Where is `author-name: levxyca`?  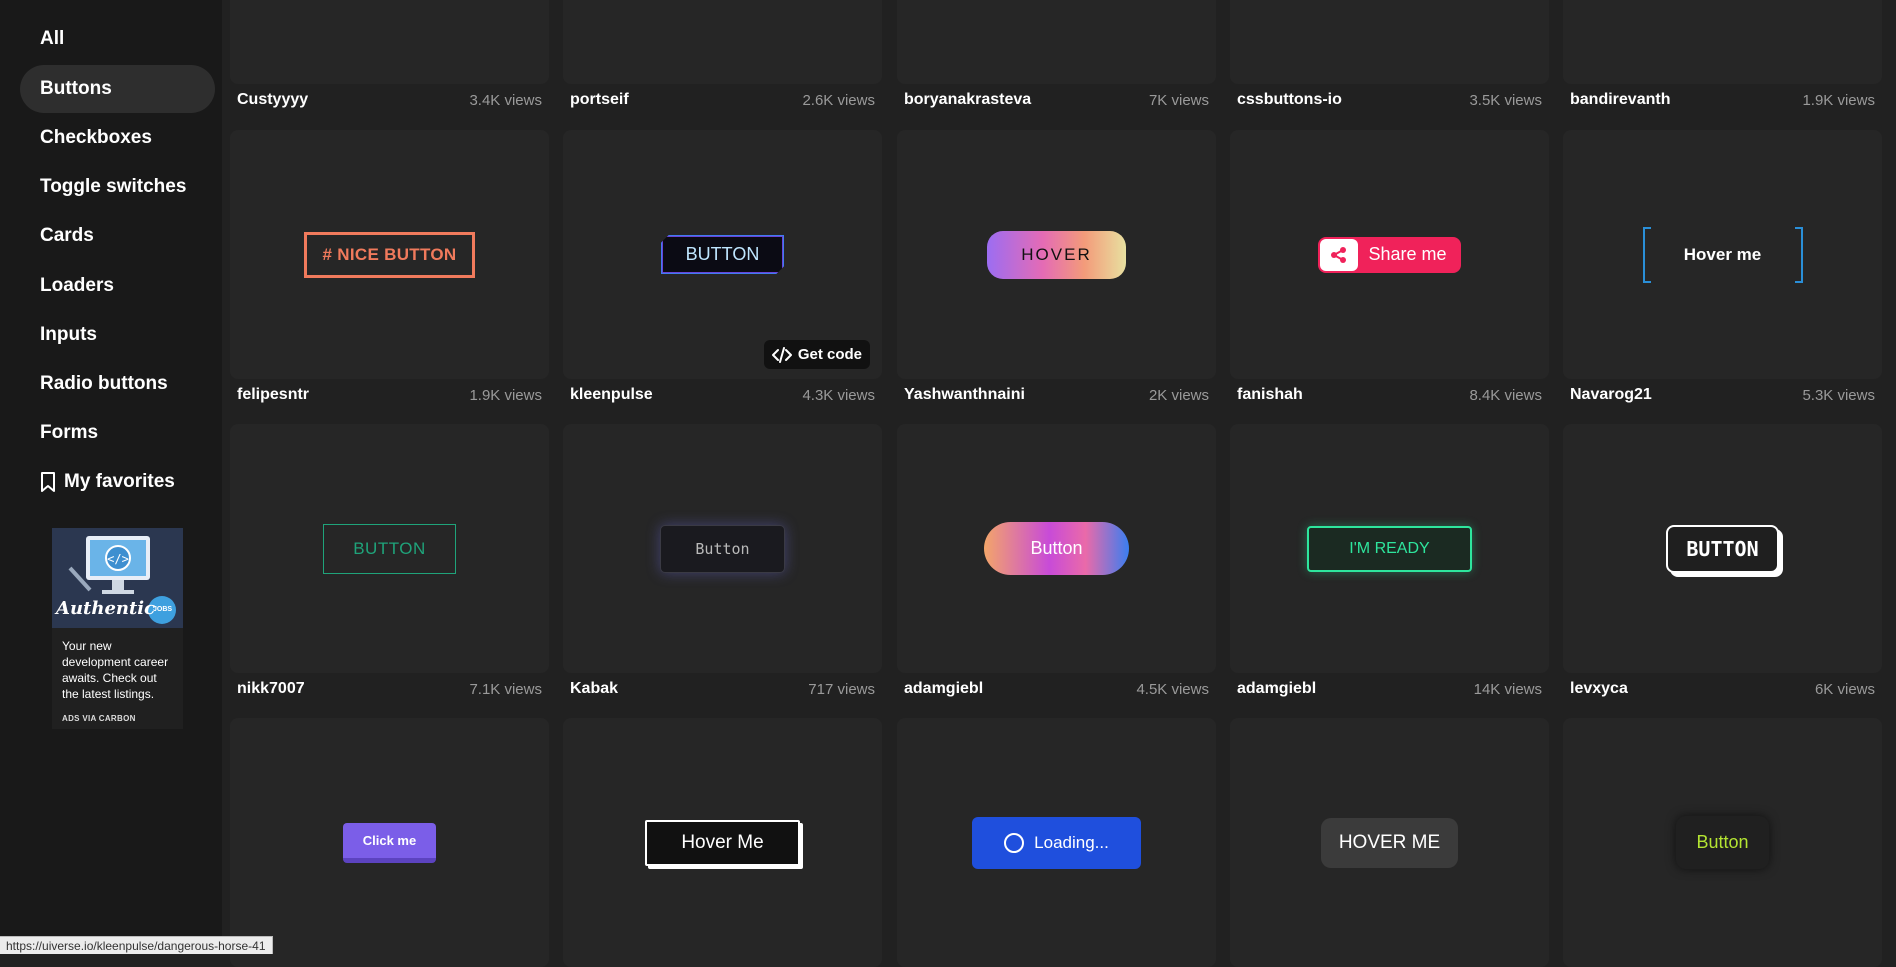 author-name: levxyca is located at coordinates (1599, 689).